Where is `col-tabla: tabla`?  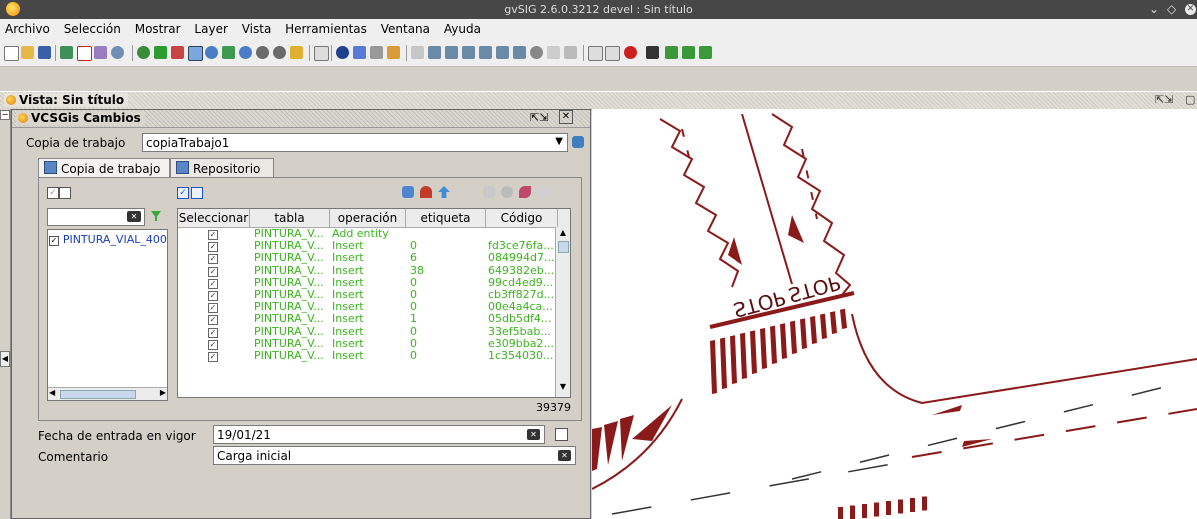
col-tabla: tabla is located at coordinates (290, 218).